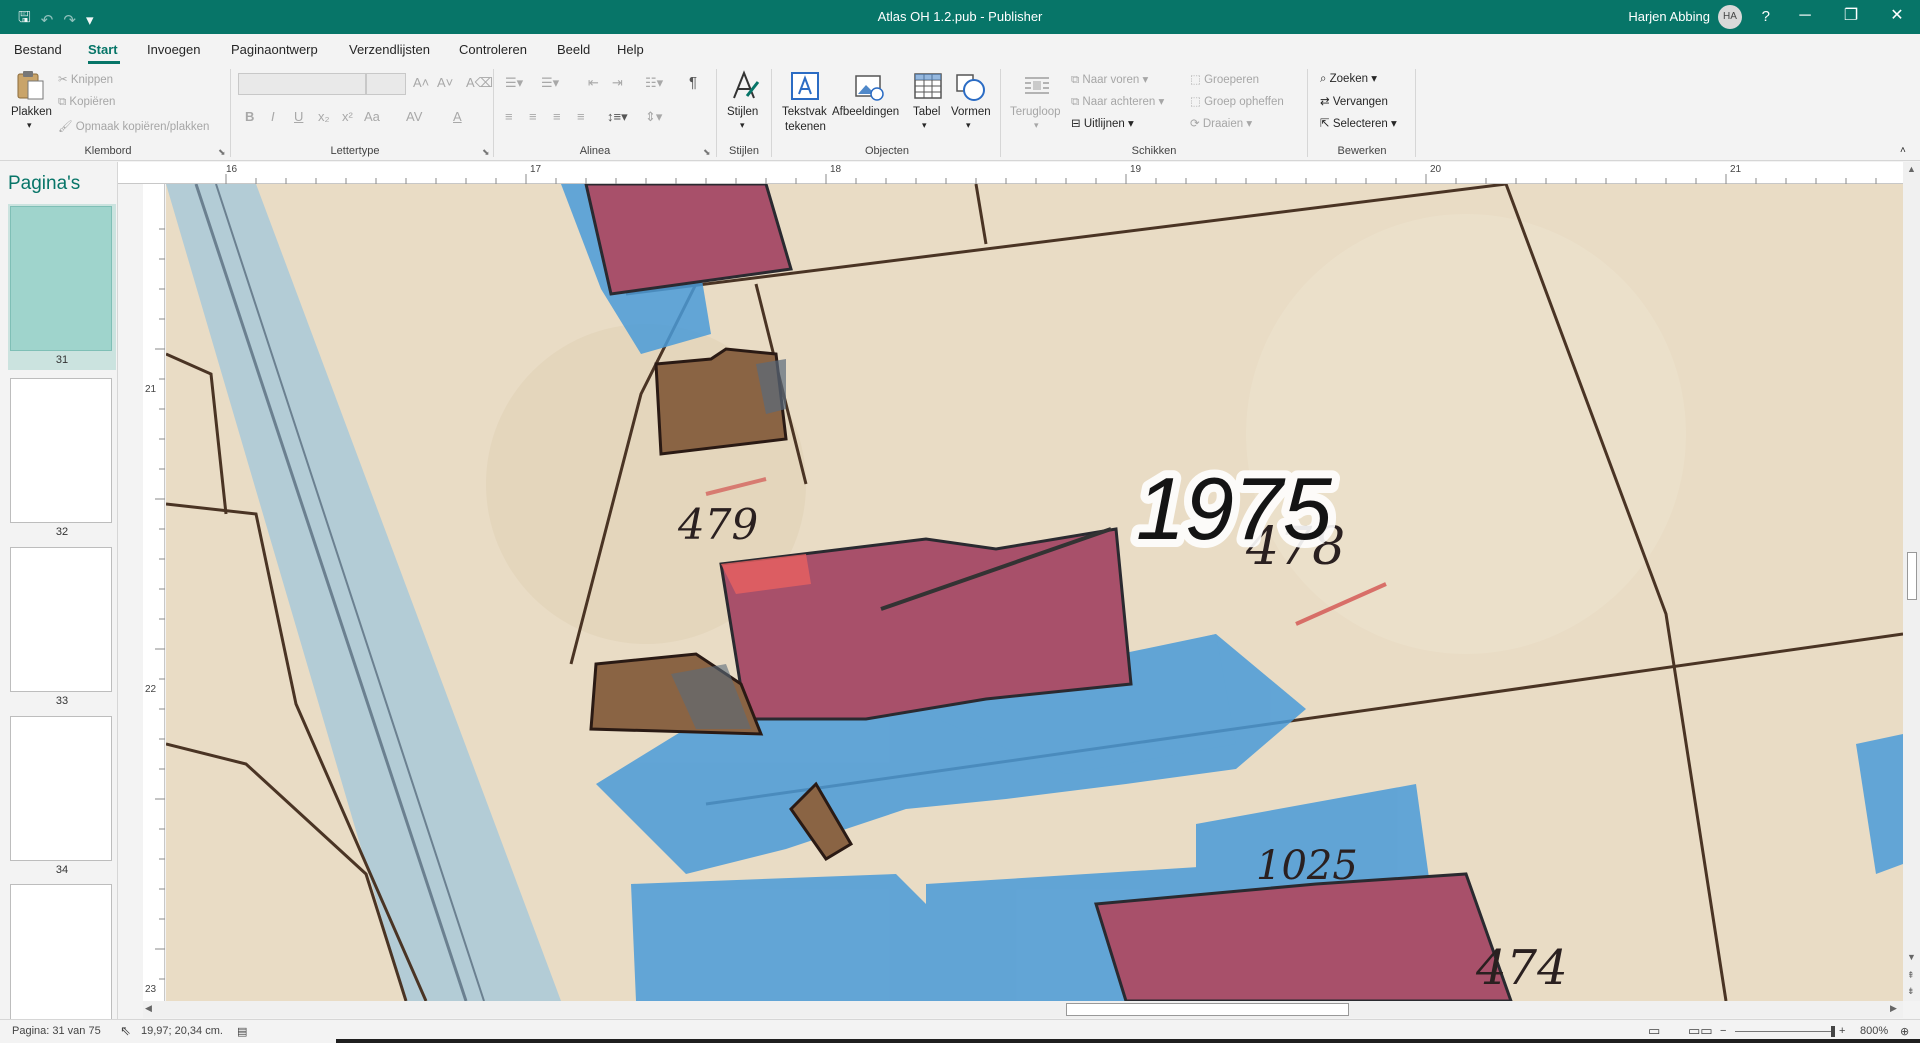 The image size is (1920, 1043). What do you see at coordinates (104, 62) in the screenshot?
I see `active-tab-indicator` at bounding box center [104, 62].